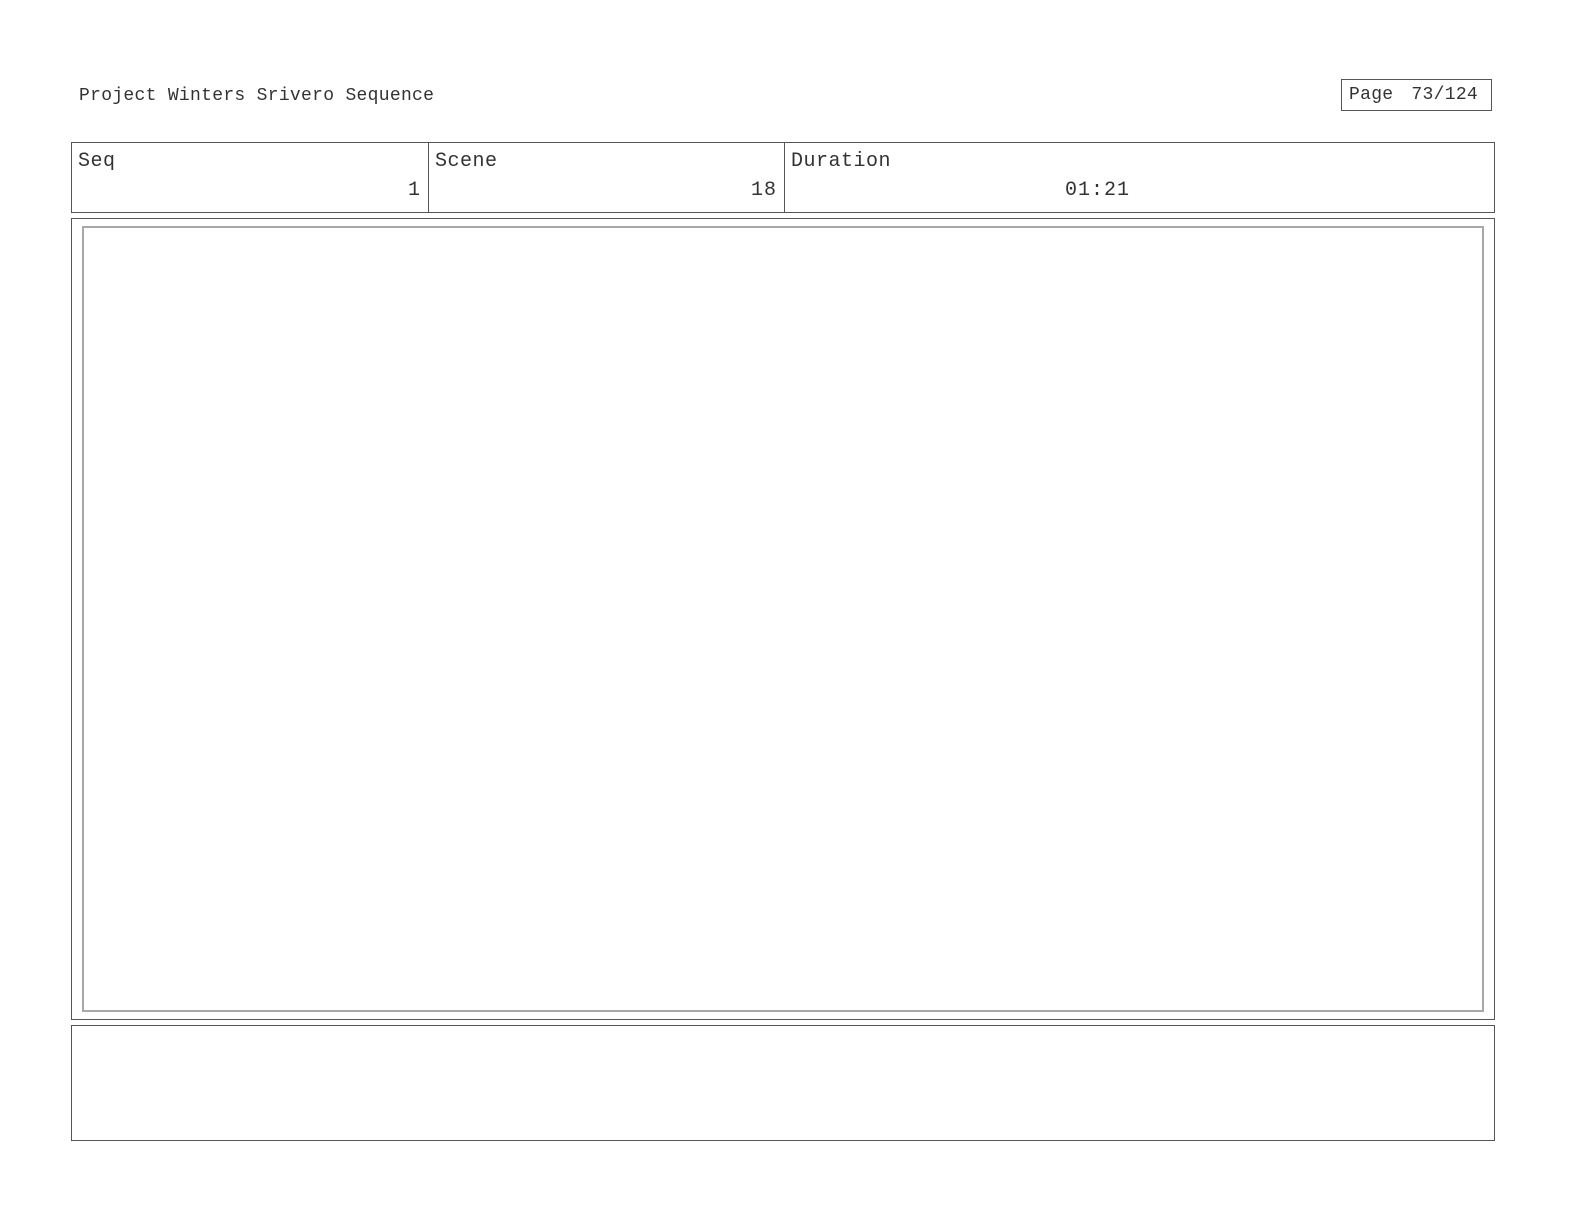  Describe the element at coordinates (466, 161) in the screenshot. I see `scene-label: Scene` at that location.